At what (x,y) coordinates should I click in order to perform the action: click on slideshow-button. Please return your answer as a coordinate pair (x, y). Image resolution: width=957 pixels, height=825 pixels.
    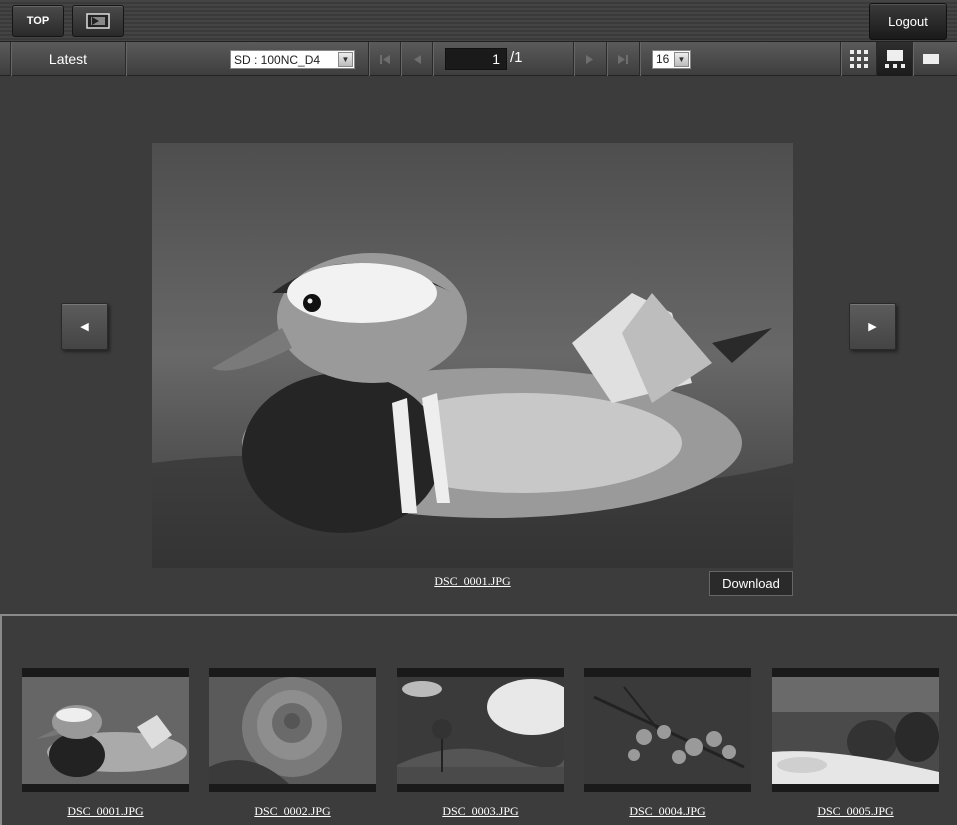
    Looking at the image, I should click on (98, 21).